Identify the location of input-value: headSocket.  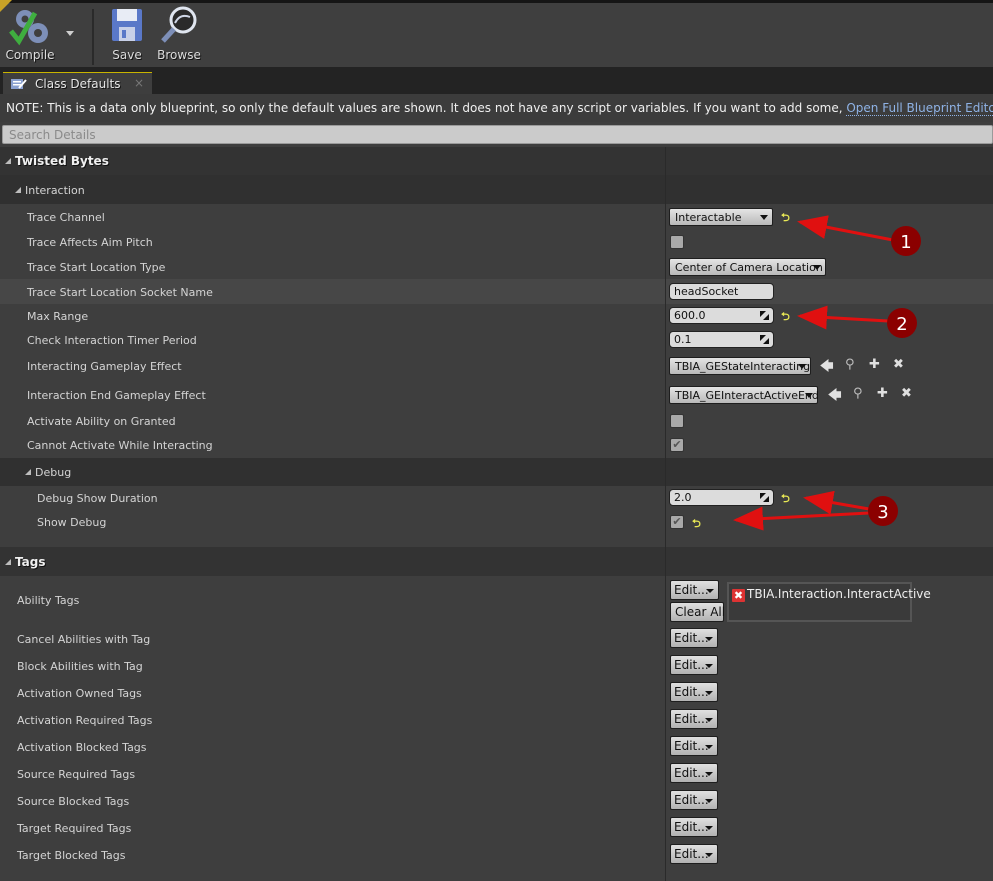
(706, 291).